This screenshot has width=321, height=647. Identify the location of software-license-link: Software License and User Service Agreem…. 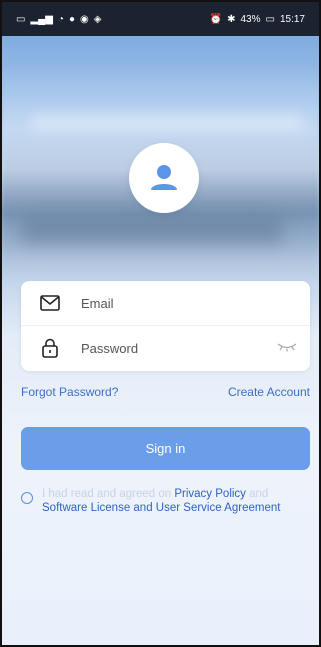
(161, 508).